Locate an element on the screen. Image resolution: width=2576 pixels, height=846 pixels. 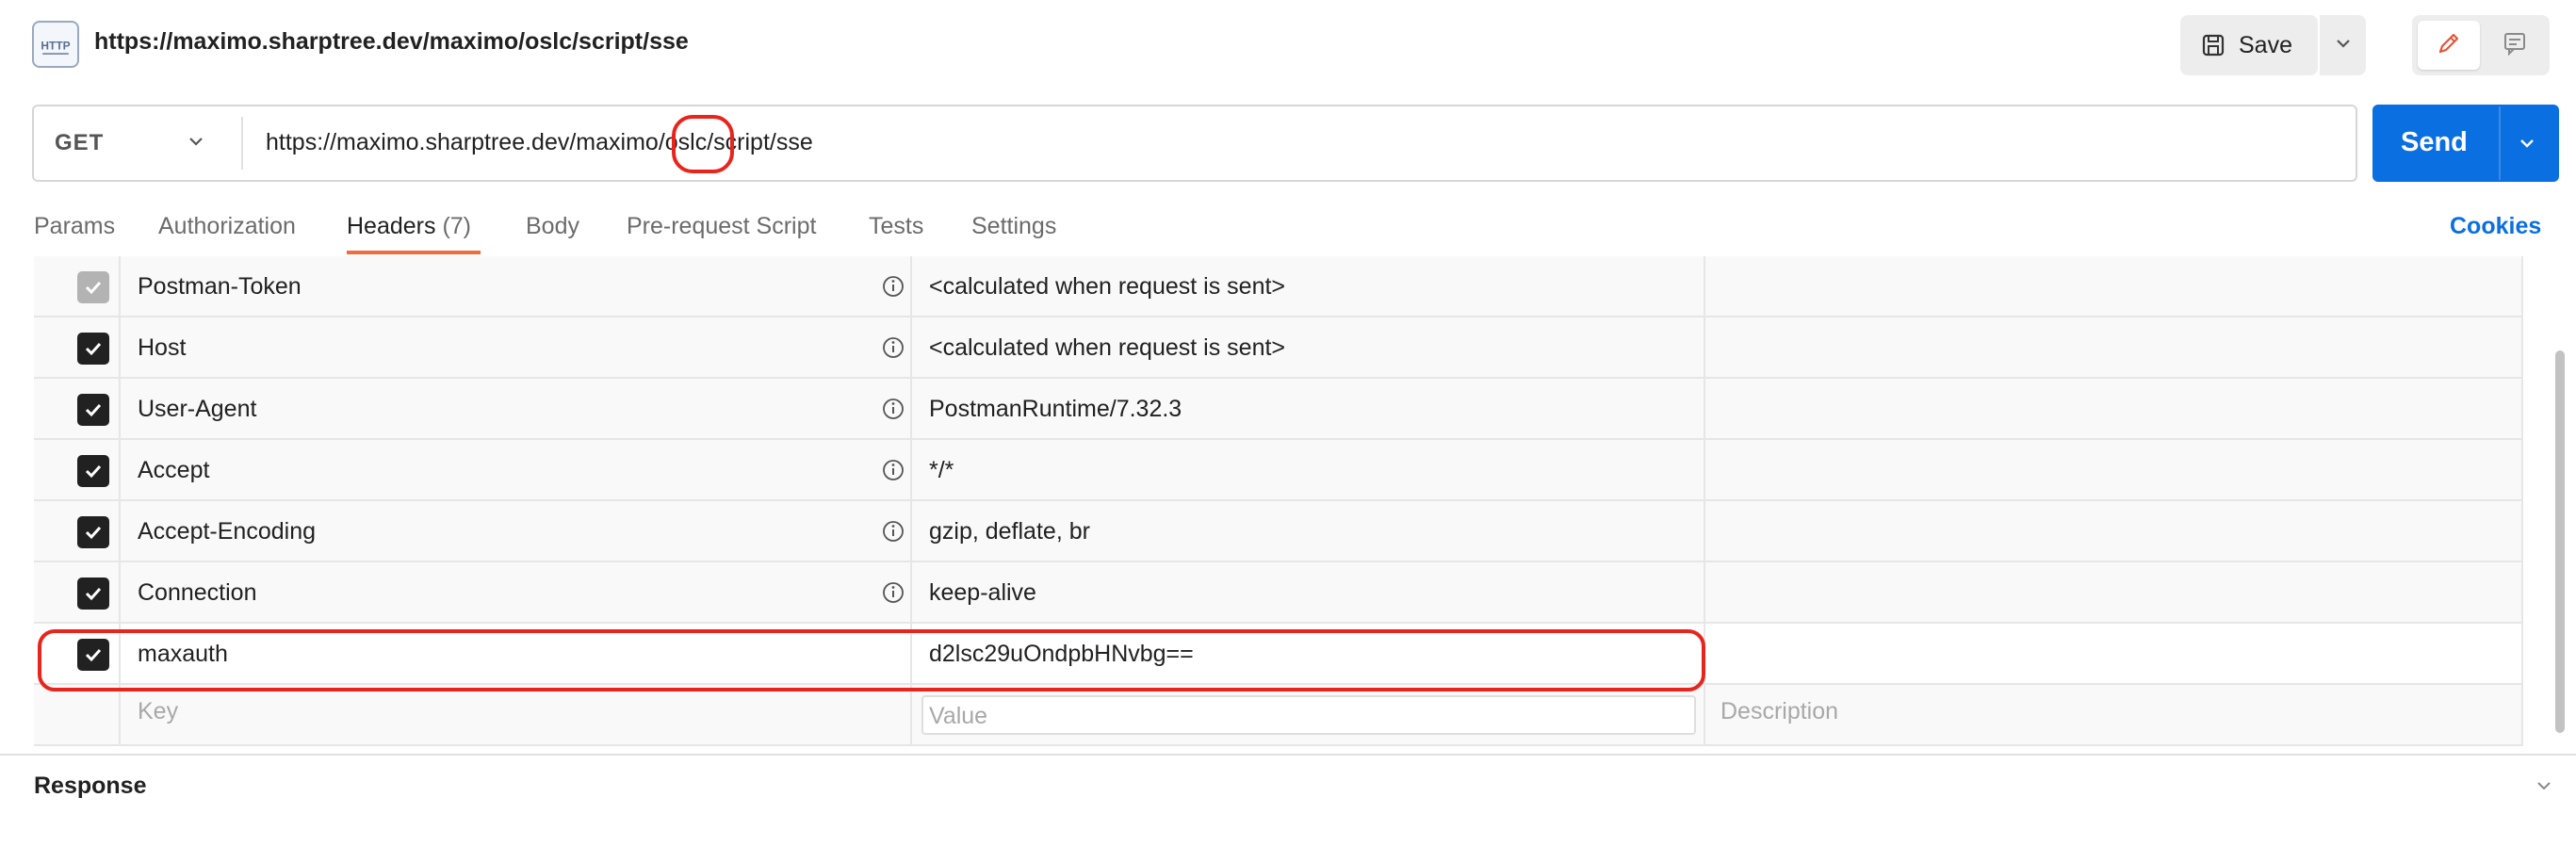
response-panel-title: Response is located at coordinates (90, 786).